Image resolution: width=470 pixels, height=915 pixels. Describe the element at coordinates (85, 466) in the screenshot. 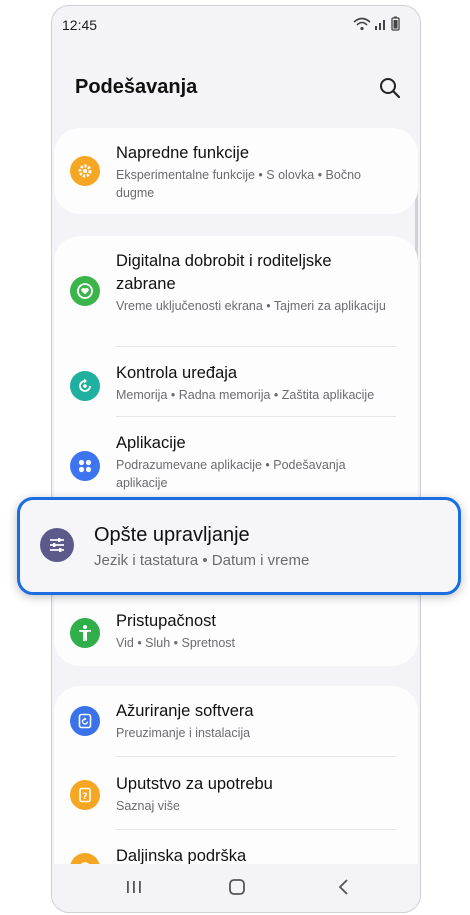

I see `apps-grid-icon` at that location.